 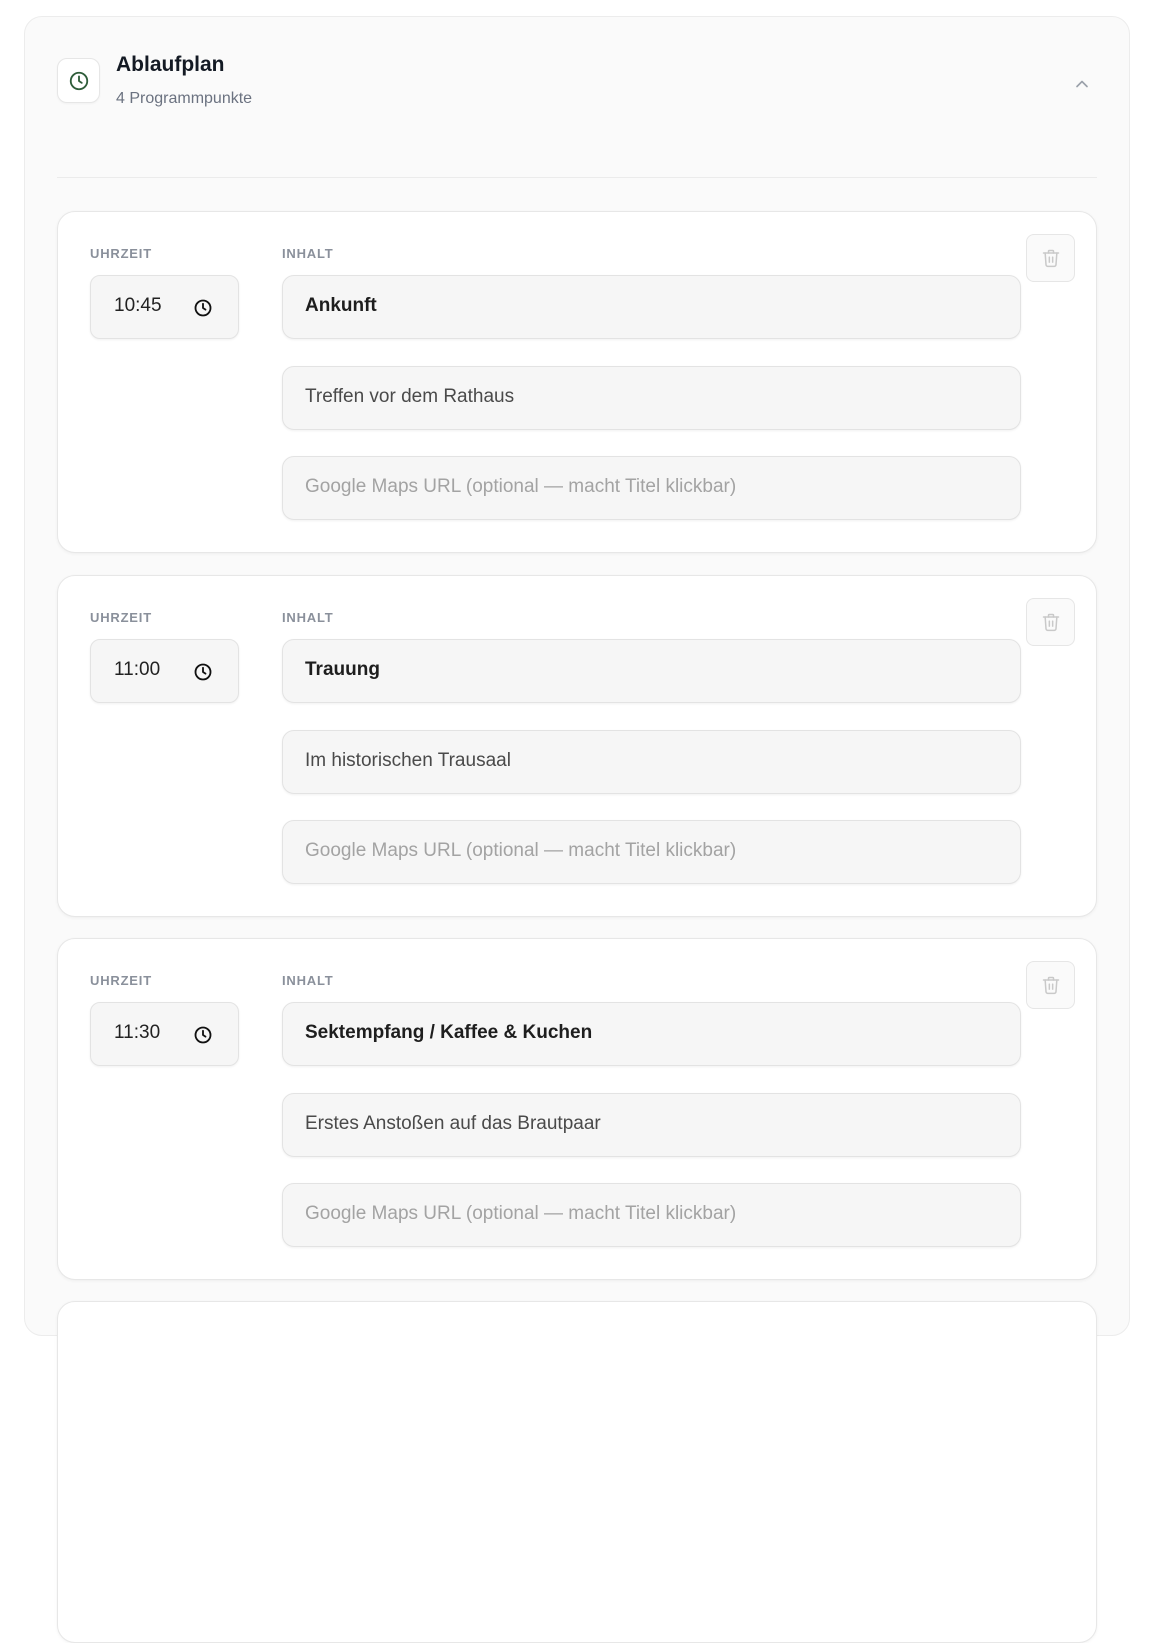 What do you see at coordinates (408, 760) in the screenshot?
I see `description-value: Im historischen Trausaal` at bounding box center [408, 760].